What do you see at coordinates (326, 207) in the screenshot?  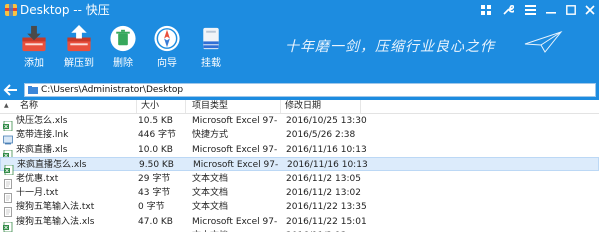 I see `file-modified: 2016/11/22 13:35` at bounding box center [326, 207].